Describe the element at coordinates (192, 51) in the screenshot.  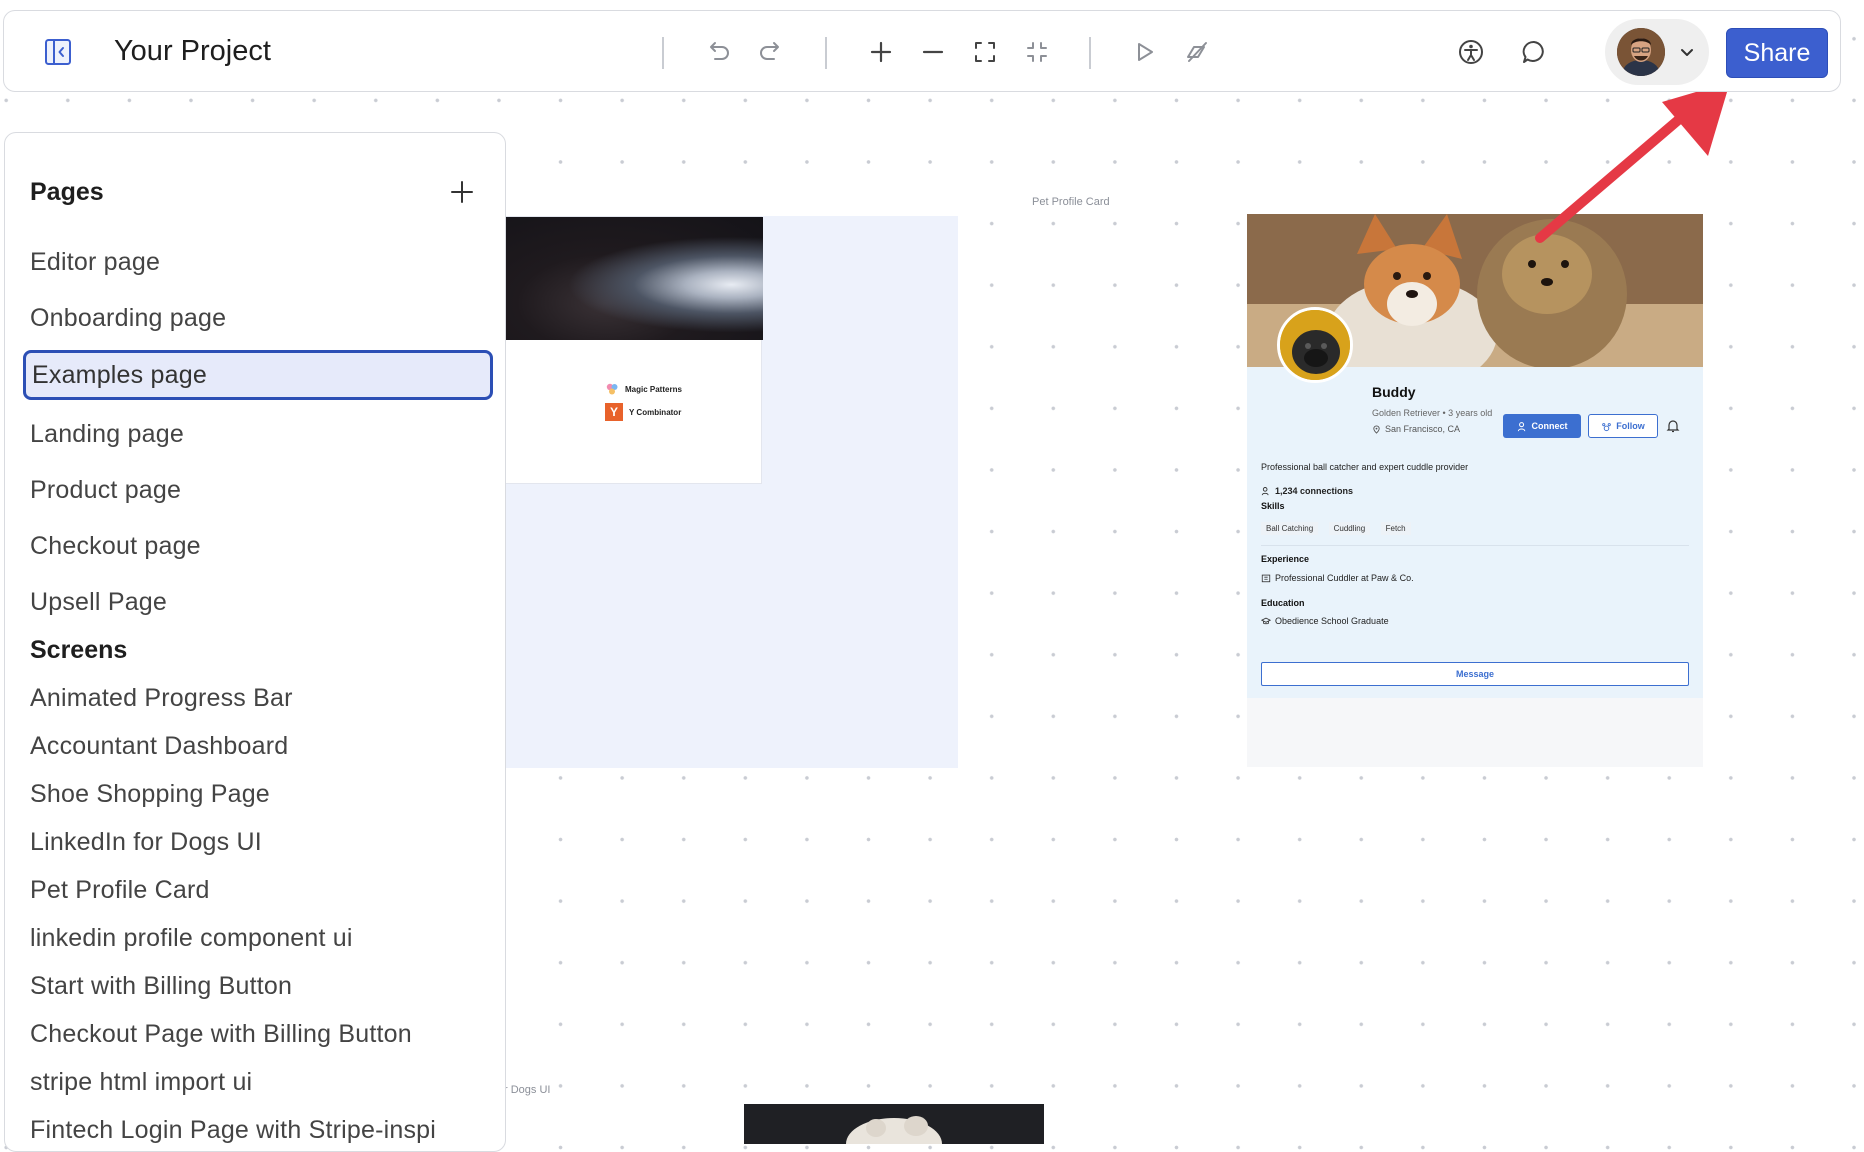
I see `project-title: Your Project` at that location.